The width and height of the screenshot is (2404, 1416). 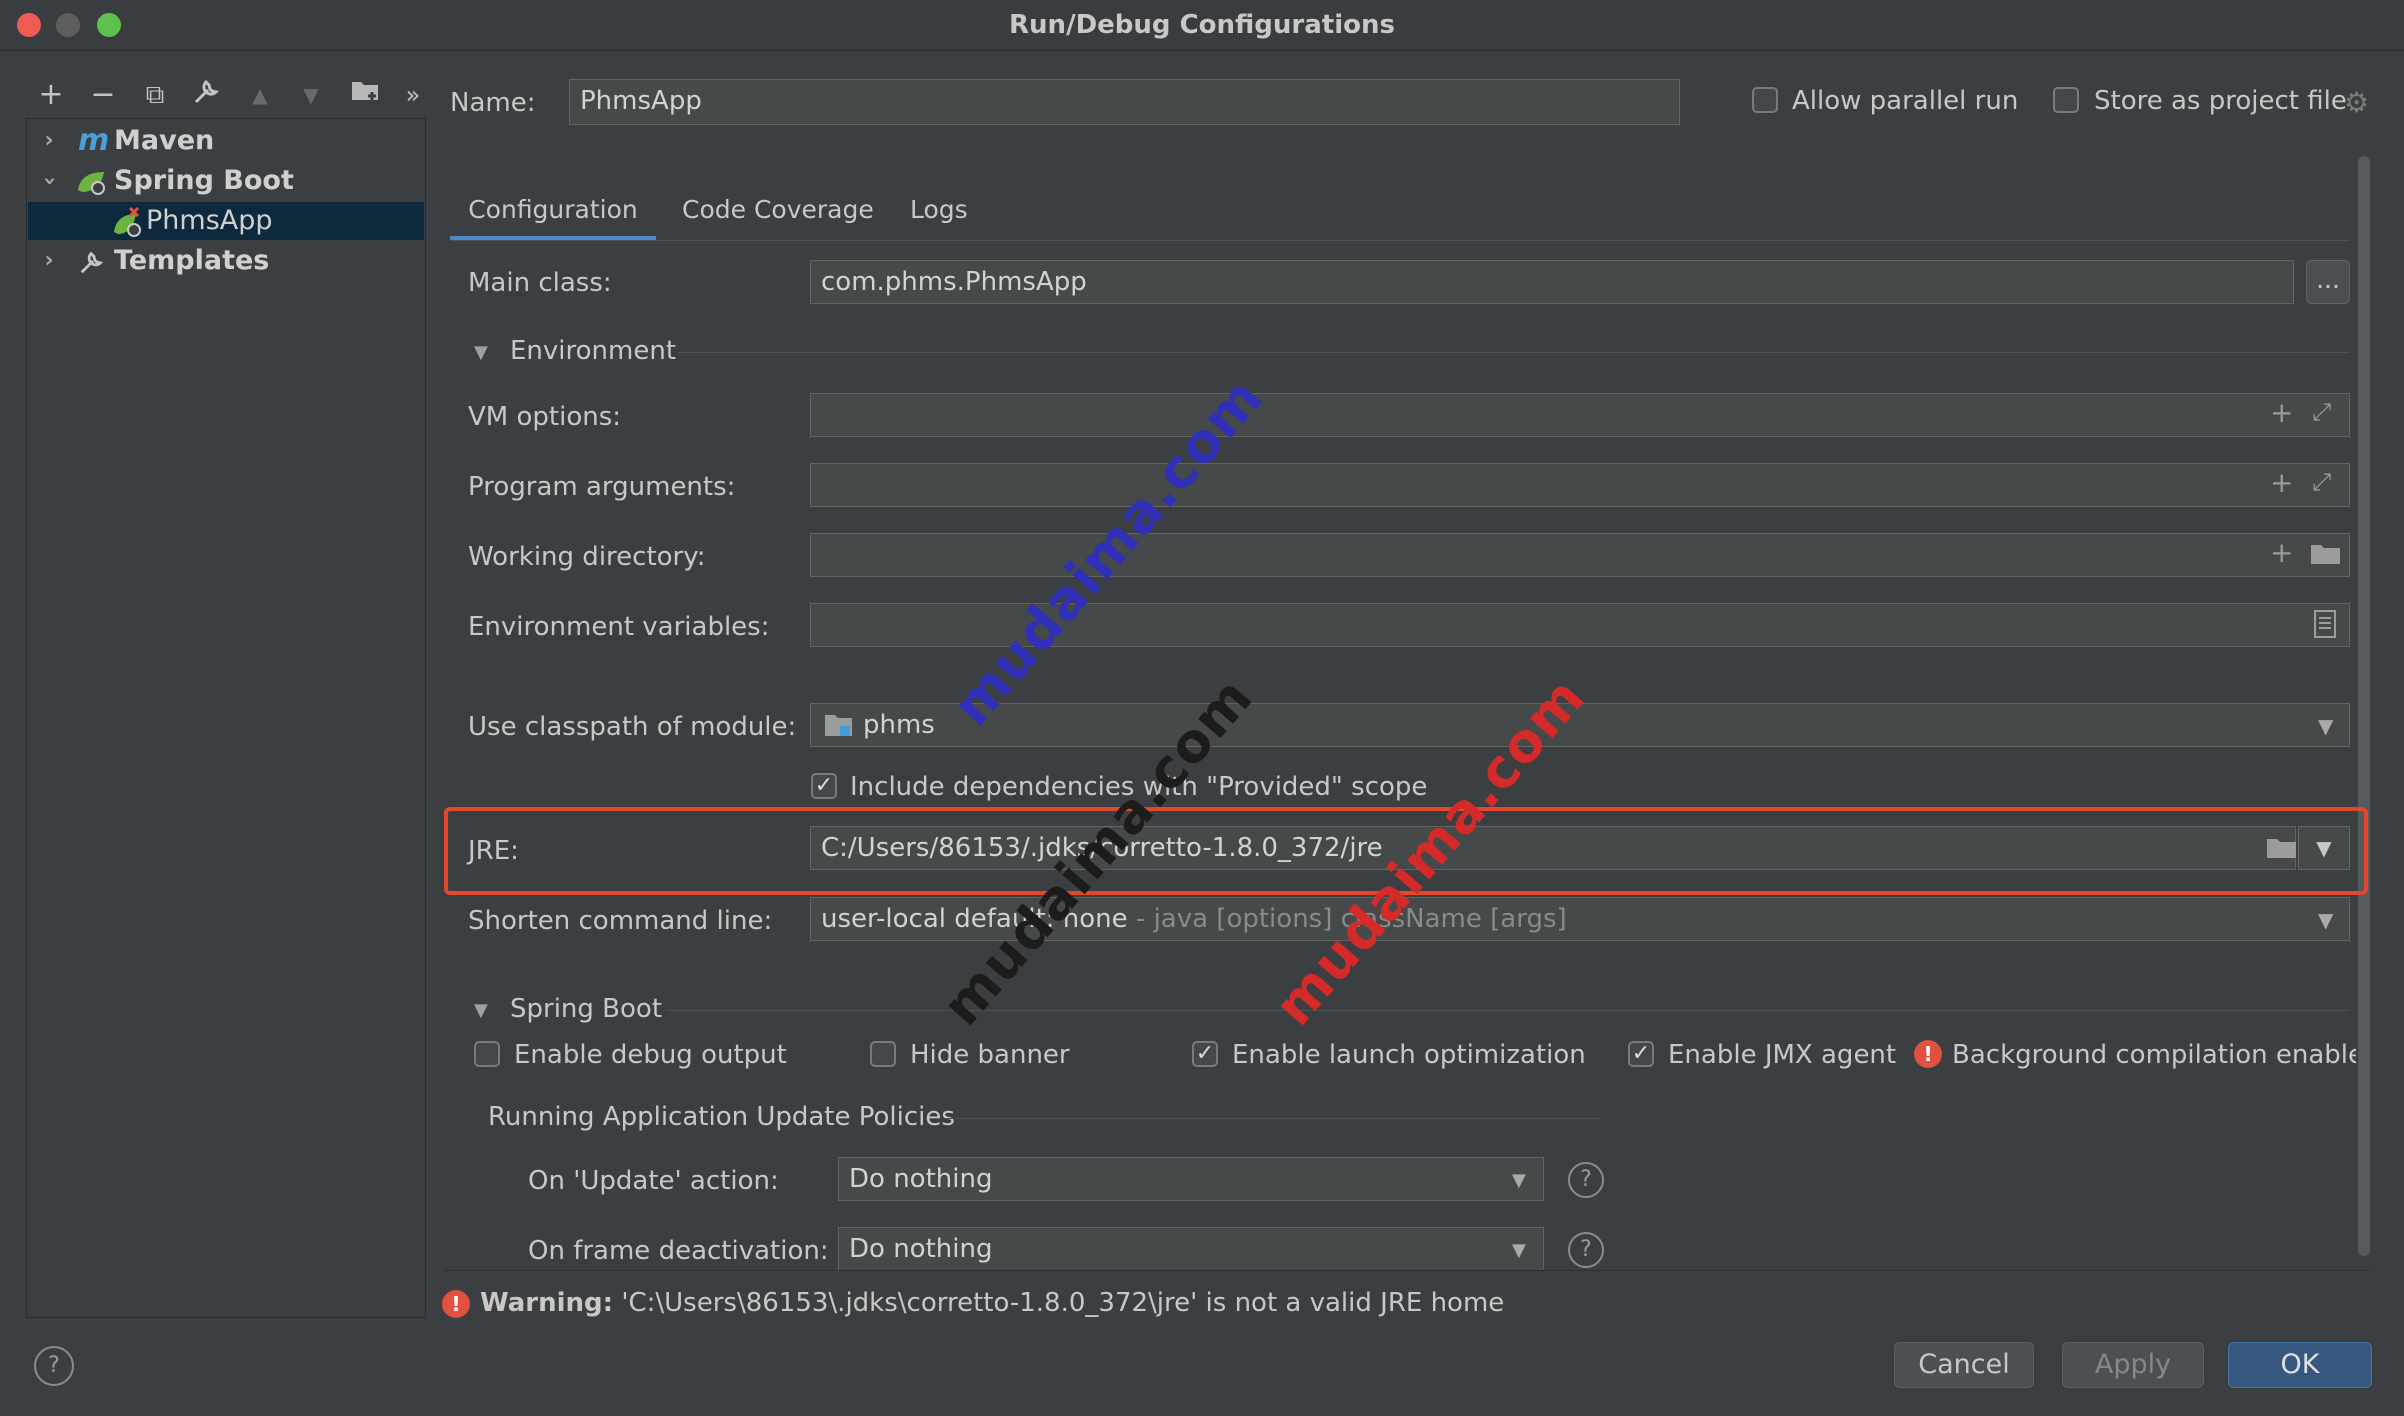 What do you see at coordinates (1407, 1270) in the screenshot?
I see `bottom-divider` at bounding box center [1407, 1270].